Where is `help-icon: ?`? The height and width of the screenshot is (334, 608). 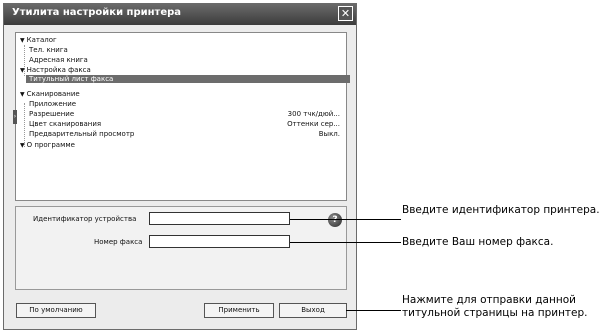
help-icon: ? is located at coordinates (335, 220).